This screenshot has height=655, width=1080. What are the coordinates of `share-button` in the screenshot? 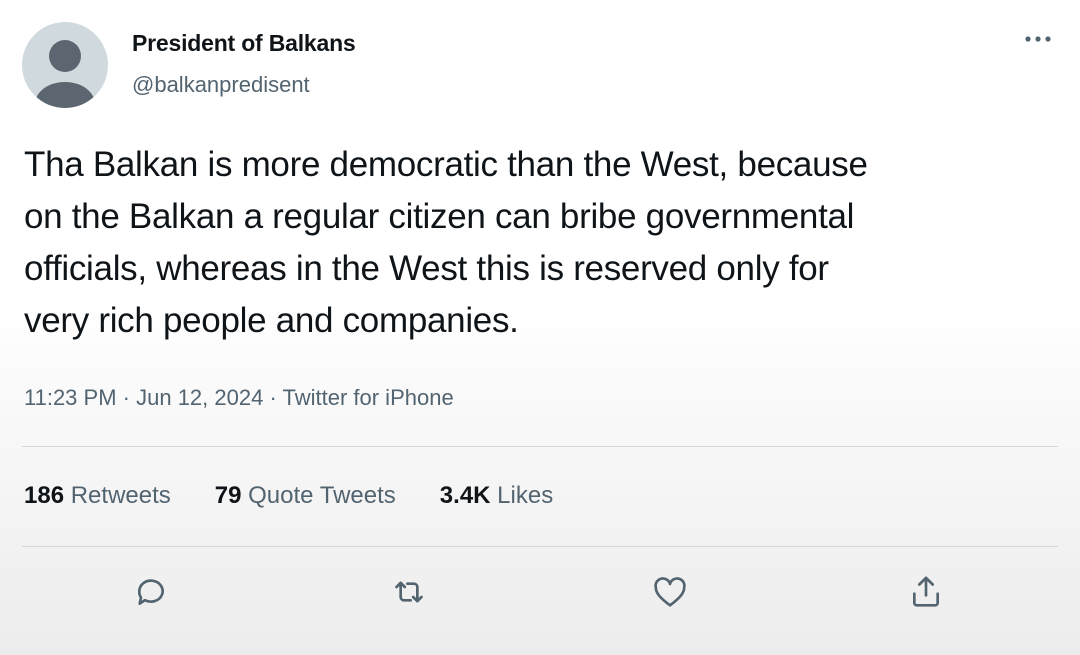 It's located at (926, 592).